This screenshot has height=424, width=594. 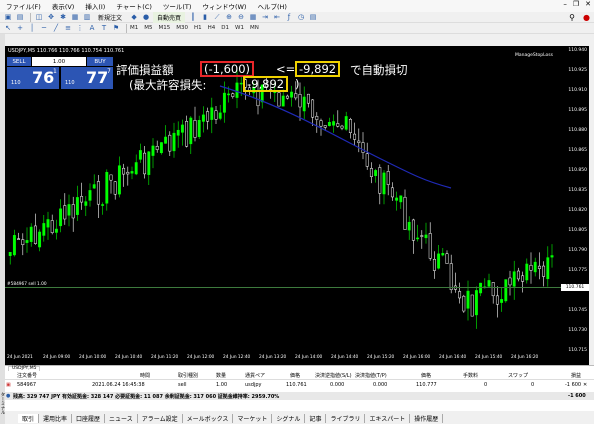 What do you see at coordinates (63, 6) in the screenshot?
I see `menu-view: 表示(V)` at bounding box center [63, 6].